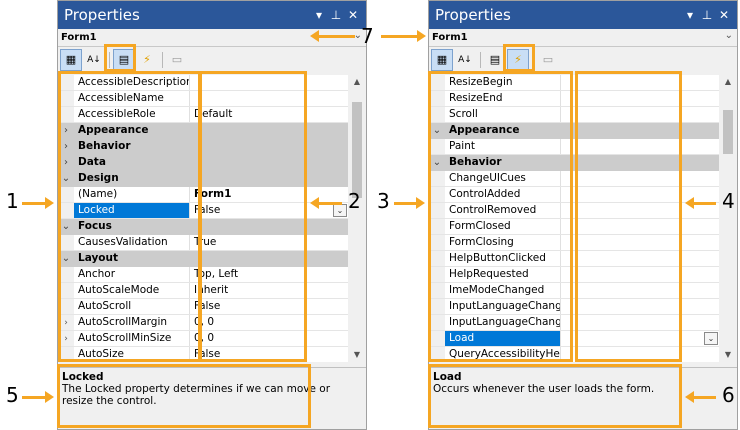 This screenshot has width=740, height=430. I want to click on property-row: ResizeEnd, so click(574, 99).